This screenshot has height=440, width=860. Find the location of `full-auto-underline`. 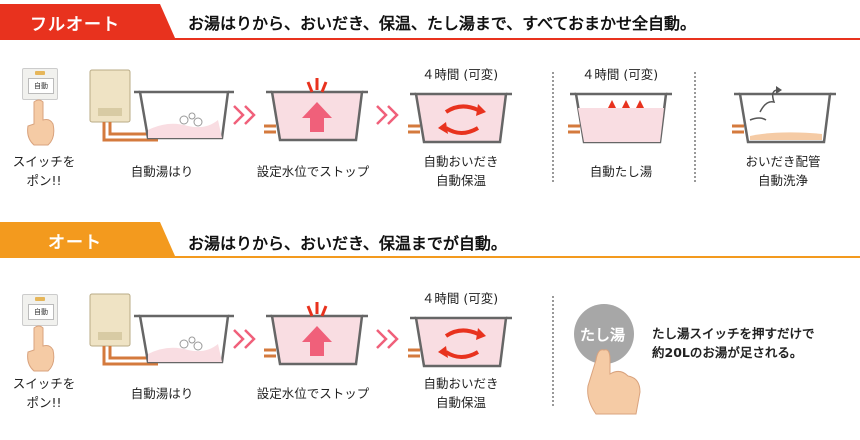

full-auto-underline is located at coordinates (430, 39).